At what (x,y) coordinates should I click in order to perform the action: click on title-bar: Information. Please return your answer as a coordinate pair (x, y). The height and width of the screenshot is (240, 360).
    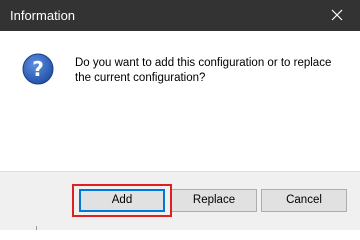
    Looking at the image, I should click on (180, 15).